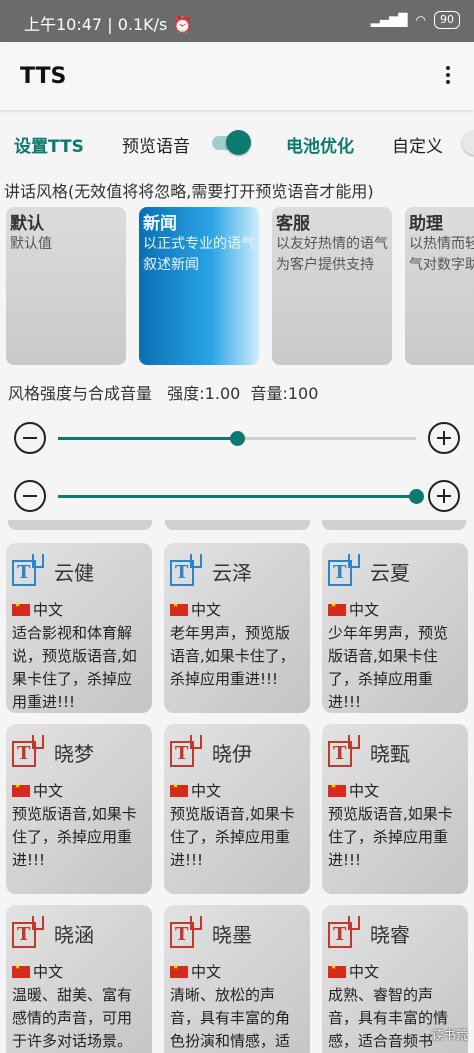  What do you see at coordinates (237, 76) in the screenshot?
I see `app-bar: TTS` at bounding box center [237, 76].